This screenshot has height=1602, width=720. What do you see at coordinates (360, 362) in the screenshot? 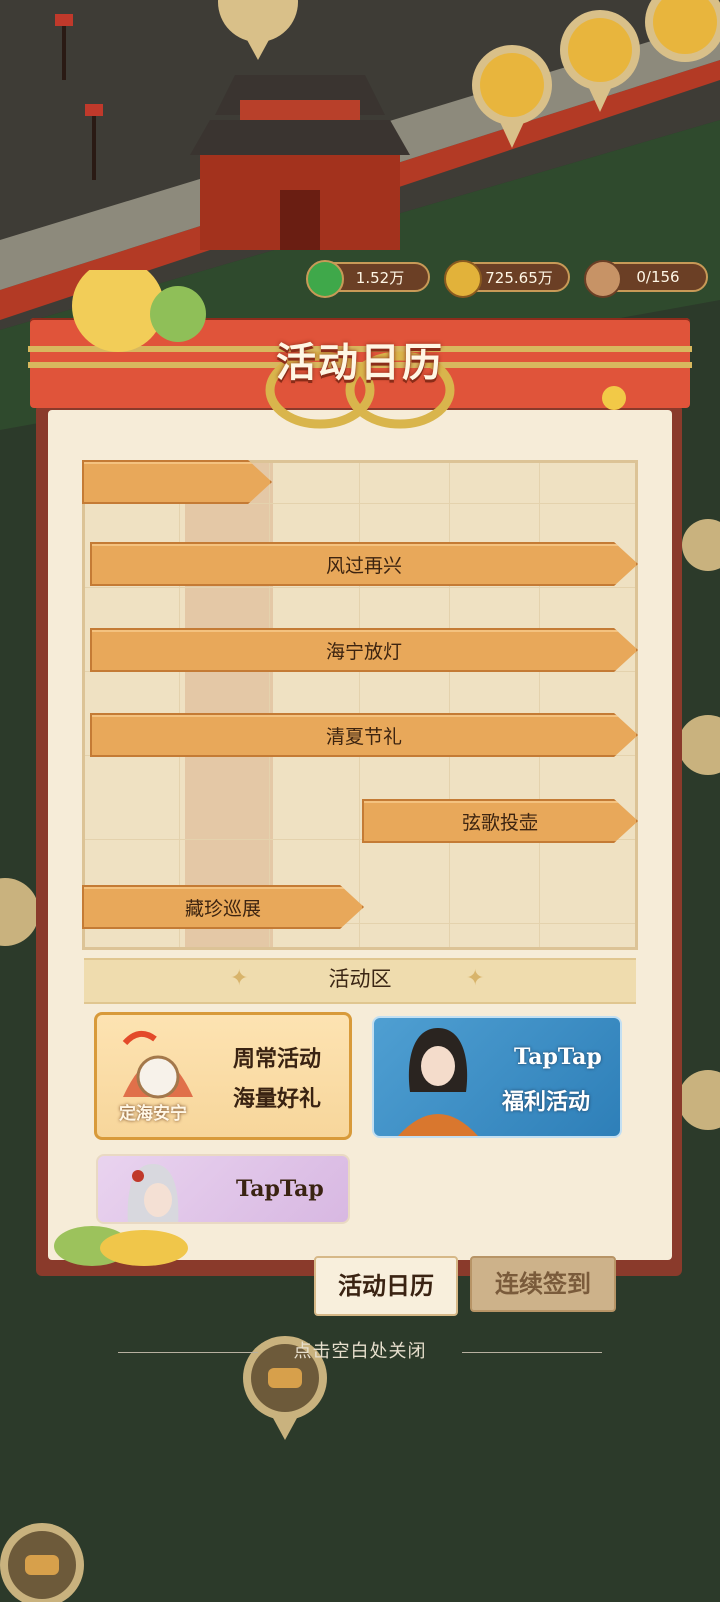
I see `panel-title: 活动日历` at bounding box center [360, 362].